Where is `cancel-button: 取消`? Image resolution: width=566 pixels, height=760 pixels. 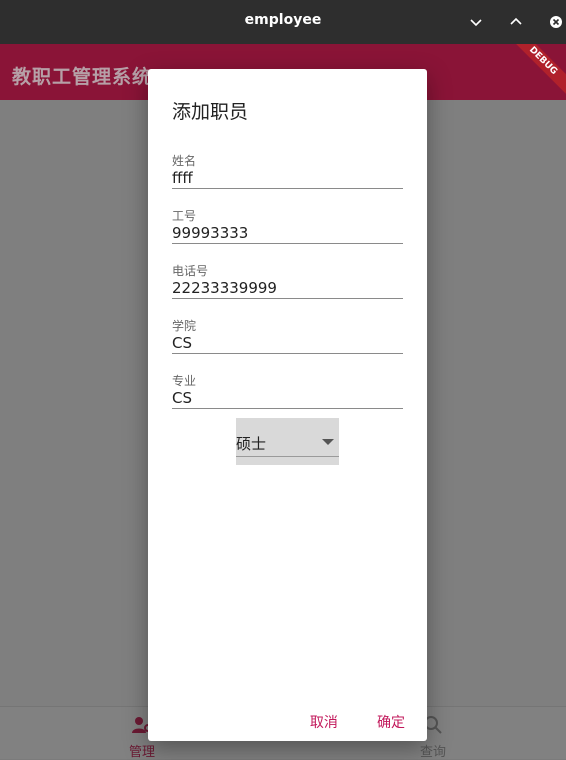
cancel-button: 取消 is located at coordinates (324, 722).